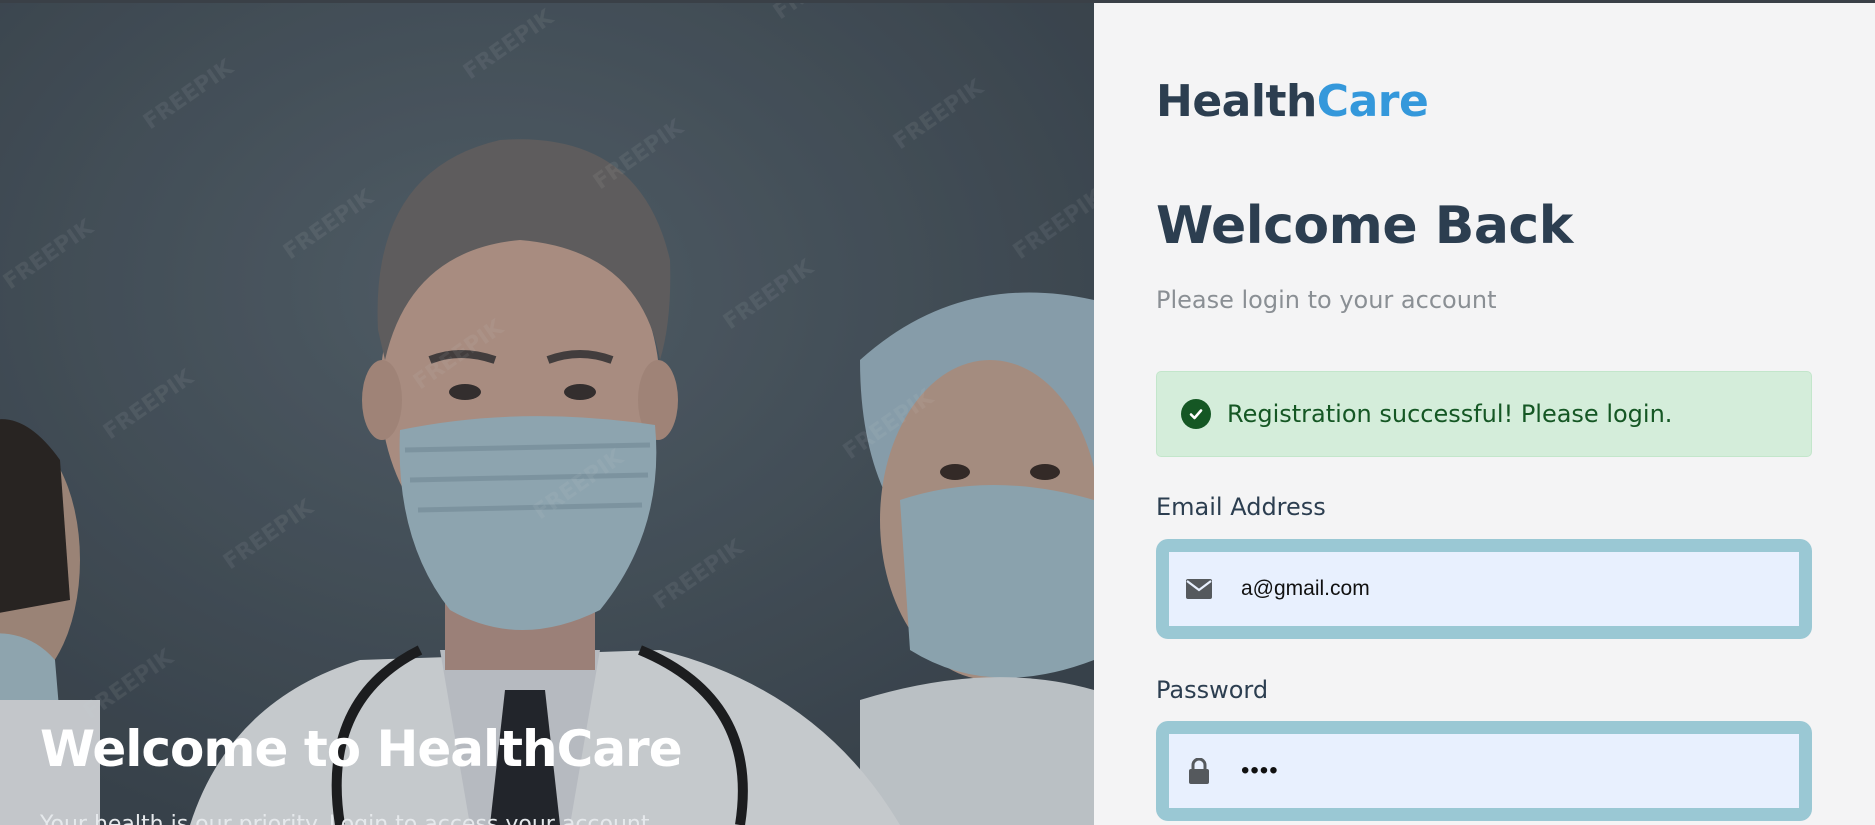  I want to click on email-label: Email Address, so click(1241, 507).